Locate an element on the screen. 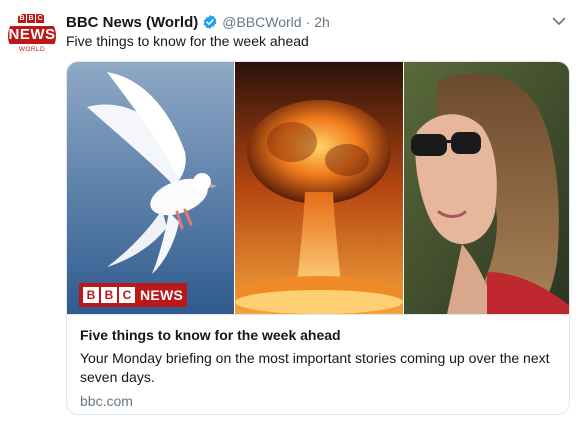 Image resolution: width=579 pixels, height=431 pixels. bbc-news-logo: B B C NEWS is located at coordinates (133, 295).